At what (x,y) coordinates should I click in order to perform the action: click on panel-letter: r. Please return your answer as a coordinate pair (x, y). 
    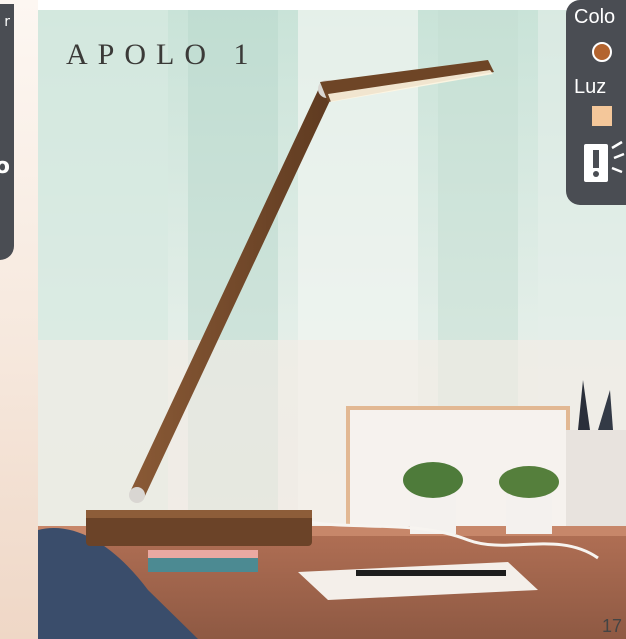
    Looking at the image, I should click on (7, 22).